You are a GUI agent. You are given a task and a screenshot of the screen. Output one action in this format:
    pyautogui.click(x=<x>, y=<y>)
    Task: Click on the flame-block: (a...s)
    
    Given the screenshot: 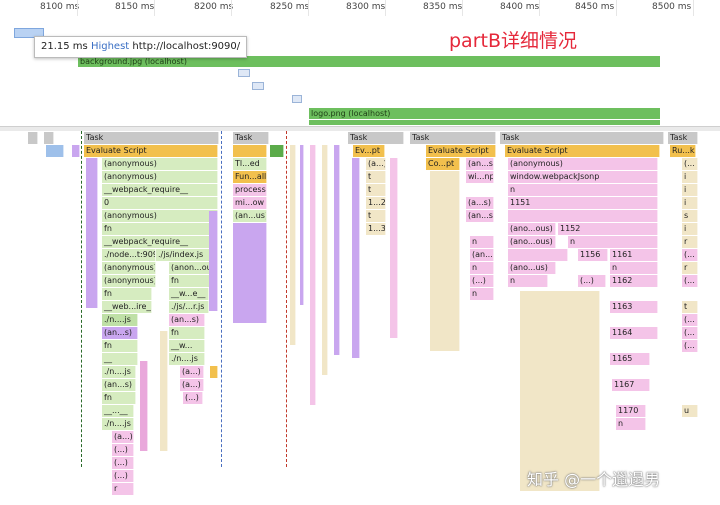 What is the action you would take?
    pyautogui.click(x=480, y=203)
    